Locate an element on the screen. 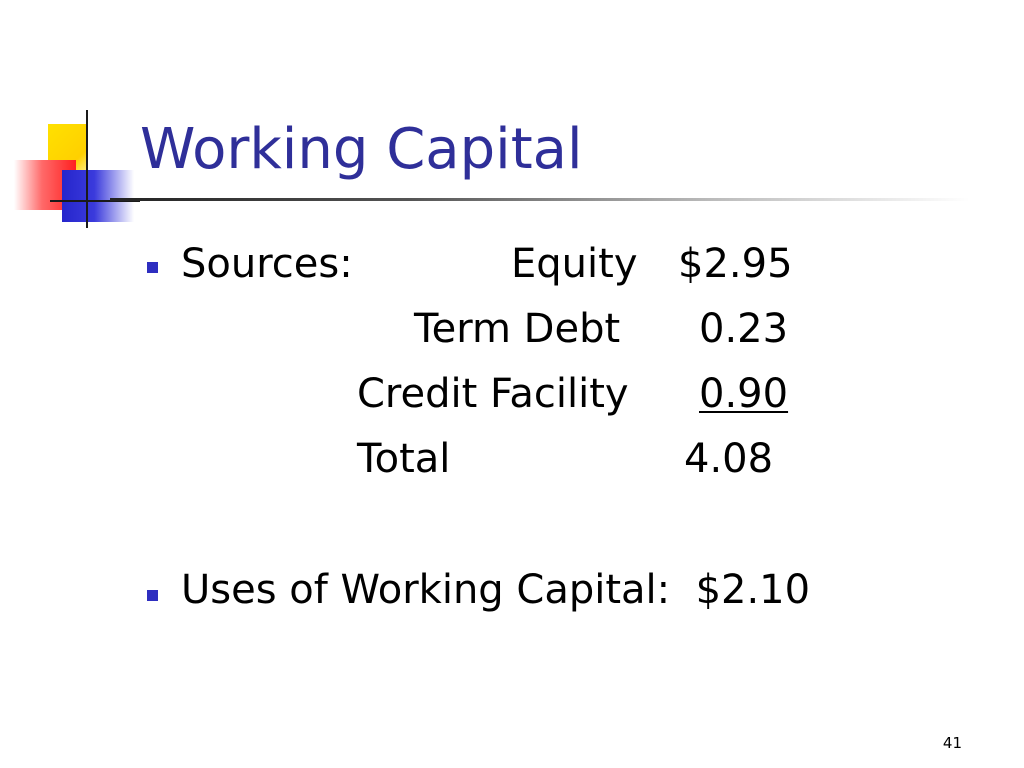 The width and height of the screenshot is (1024, 768). sources-row-credit-facility-value: 0.90 is located at coordinates (744, 394).